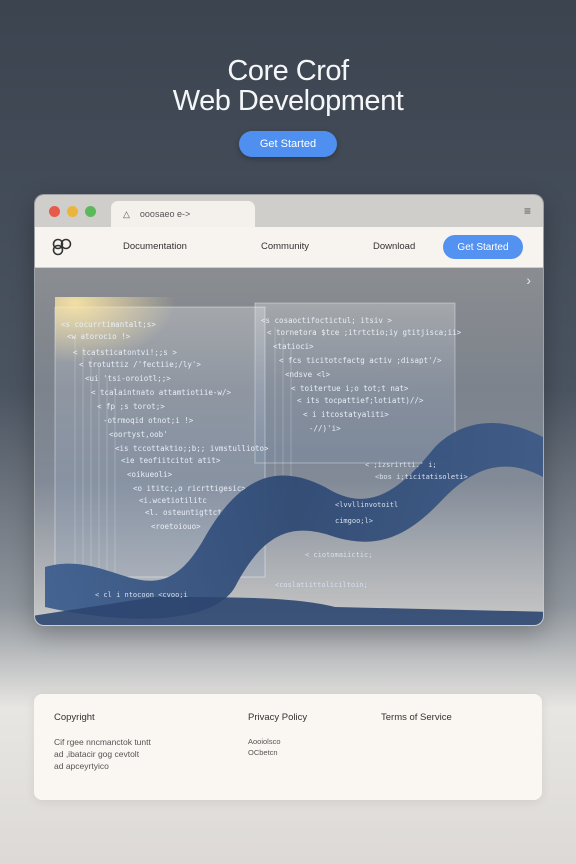 Image resolution: width=576 pixels, height=864 pixels. Describe the element at coordinates (288, 144) in the screenshot. I see `hero-get-started-button: Get Started` at that location.